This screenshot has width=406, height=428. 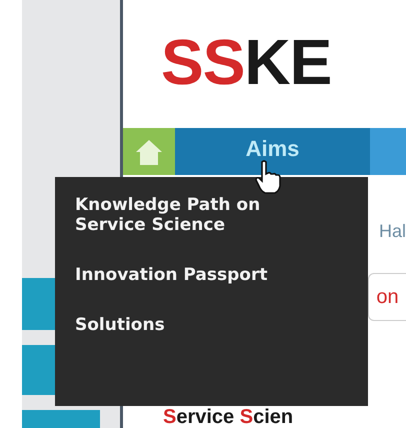 I want to click on greeting-text: Hal, so click(x=392, y=231).